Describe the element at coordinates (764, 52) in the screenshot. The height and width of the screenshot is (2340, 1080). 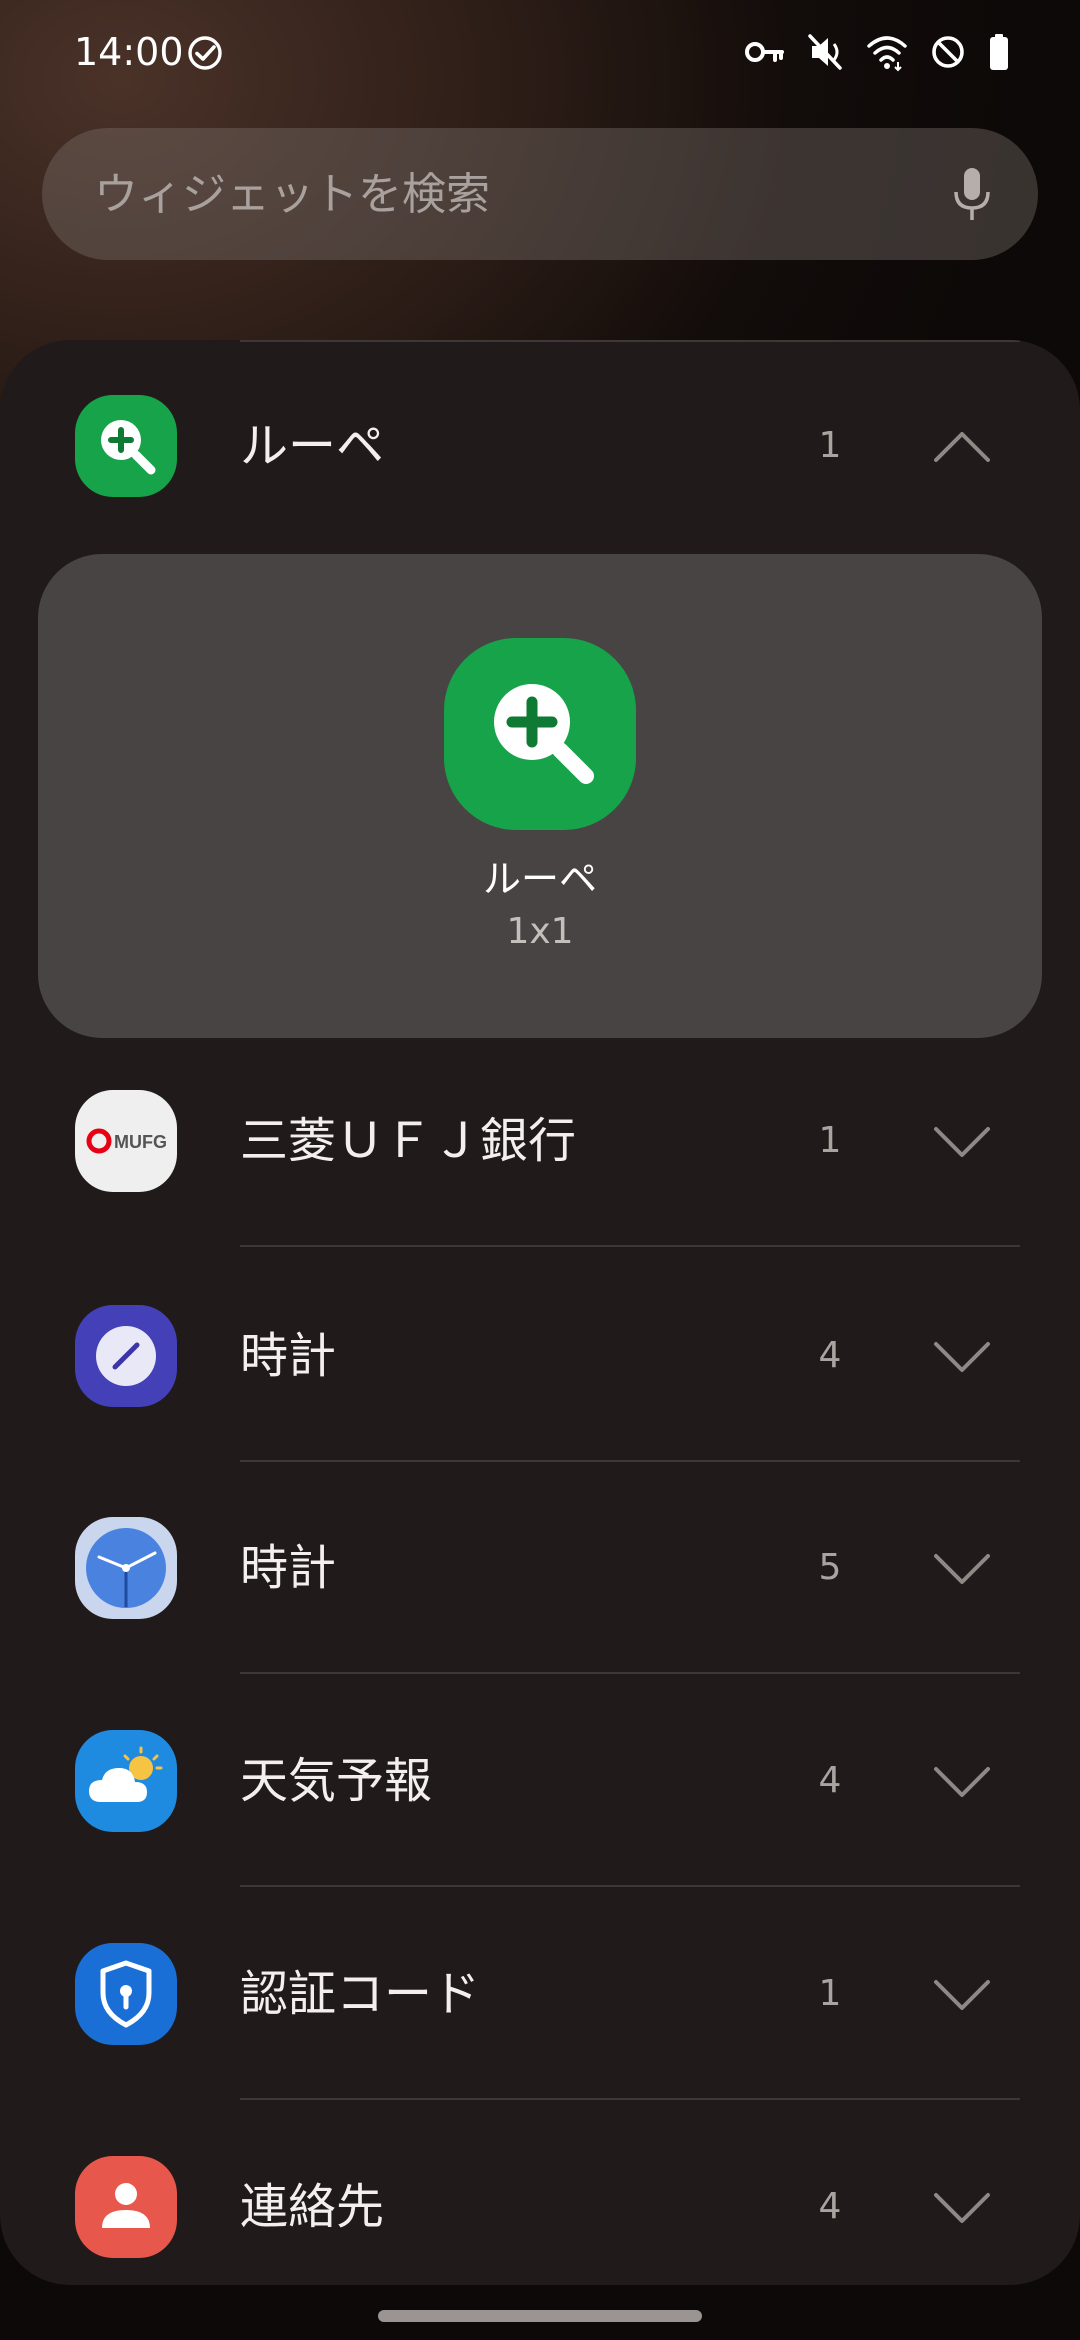
I see `key-icon` at that location.